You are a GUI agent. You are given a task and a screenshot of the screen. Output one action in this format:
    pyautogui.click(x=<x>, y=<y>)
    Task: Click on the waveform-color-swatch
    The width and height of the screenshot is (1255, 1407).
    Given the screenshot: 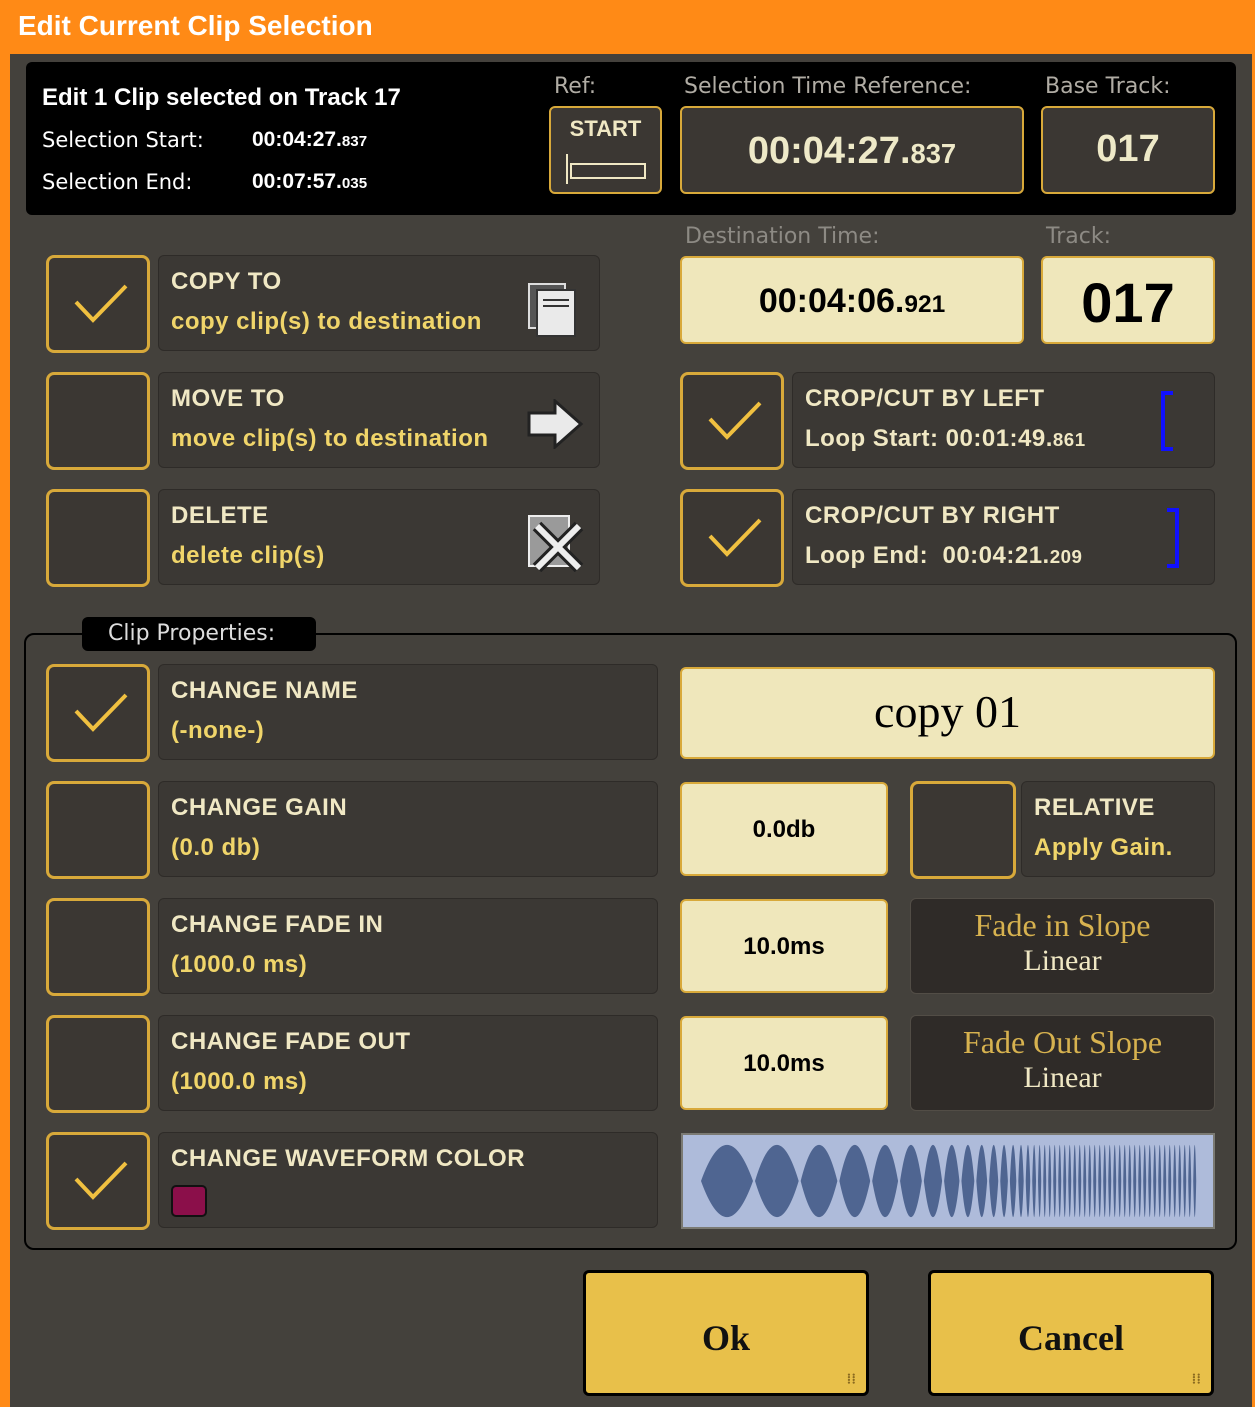 What is the action you would take?
    pyautogui.click(x=189, y=1201)
    